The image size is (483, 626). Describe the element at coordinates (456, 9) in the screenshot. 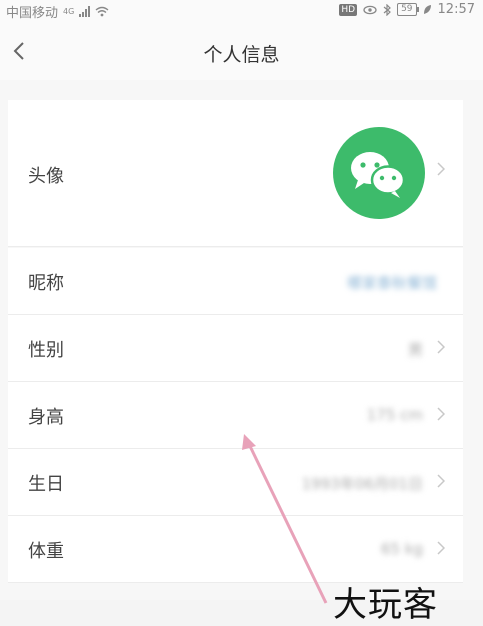

I see `clock: 12:57` at that location.